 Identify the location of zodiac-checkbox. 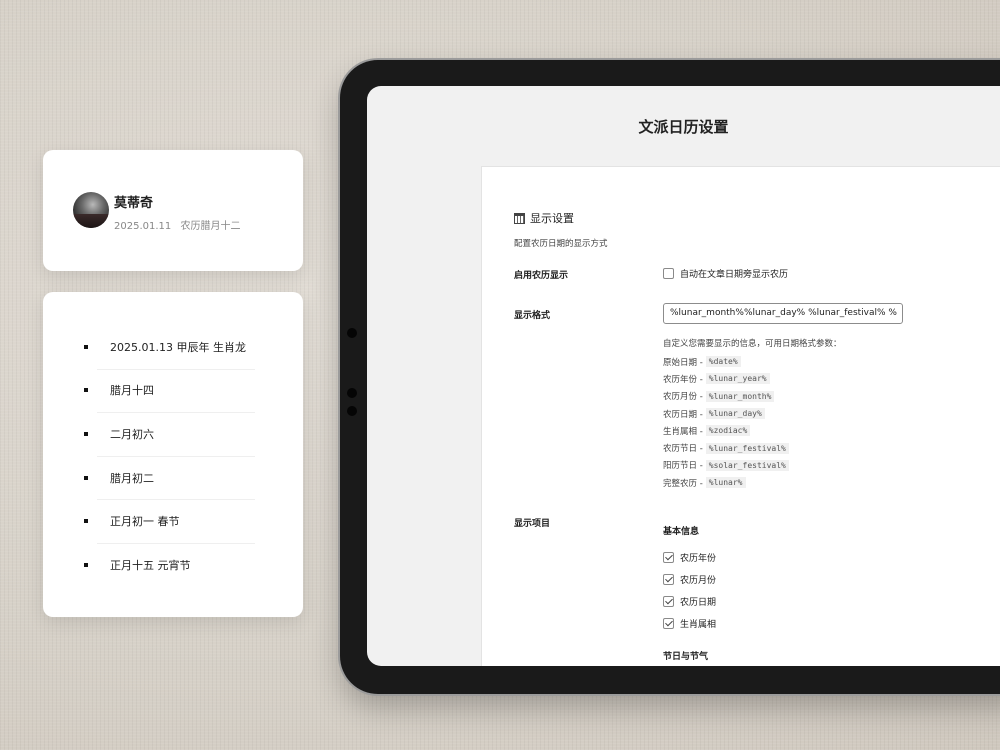
(668, 623).